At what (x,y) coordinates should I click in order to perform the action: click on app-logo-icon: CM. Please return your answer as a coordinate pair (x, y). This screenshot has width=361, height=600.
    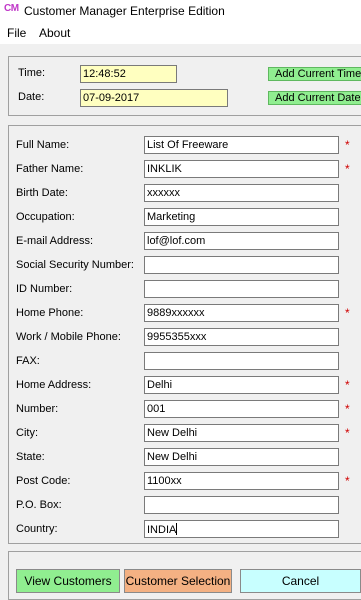
    Looking at the image, I should click on (11, 8).